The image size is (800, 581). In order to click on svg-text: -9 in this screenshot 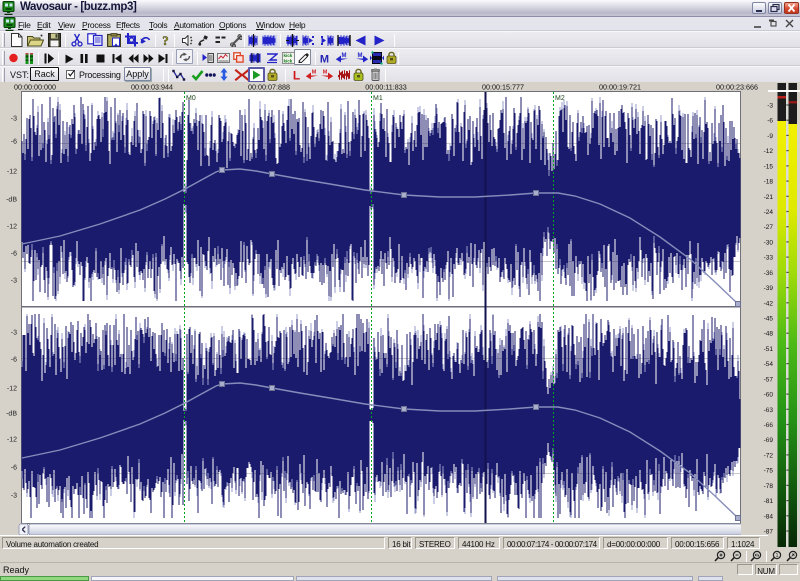, I will do `click(770, 136)`.